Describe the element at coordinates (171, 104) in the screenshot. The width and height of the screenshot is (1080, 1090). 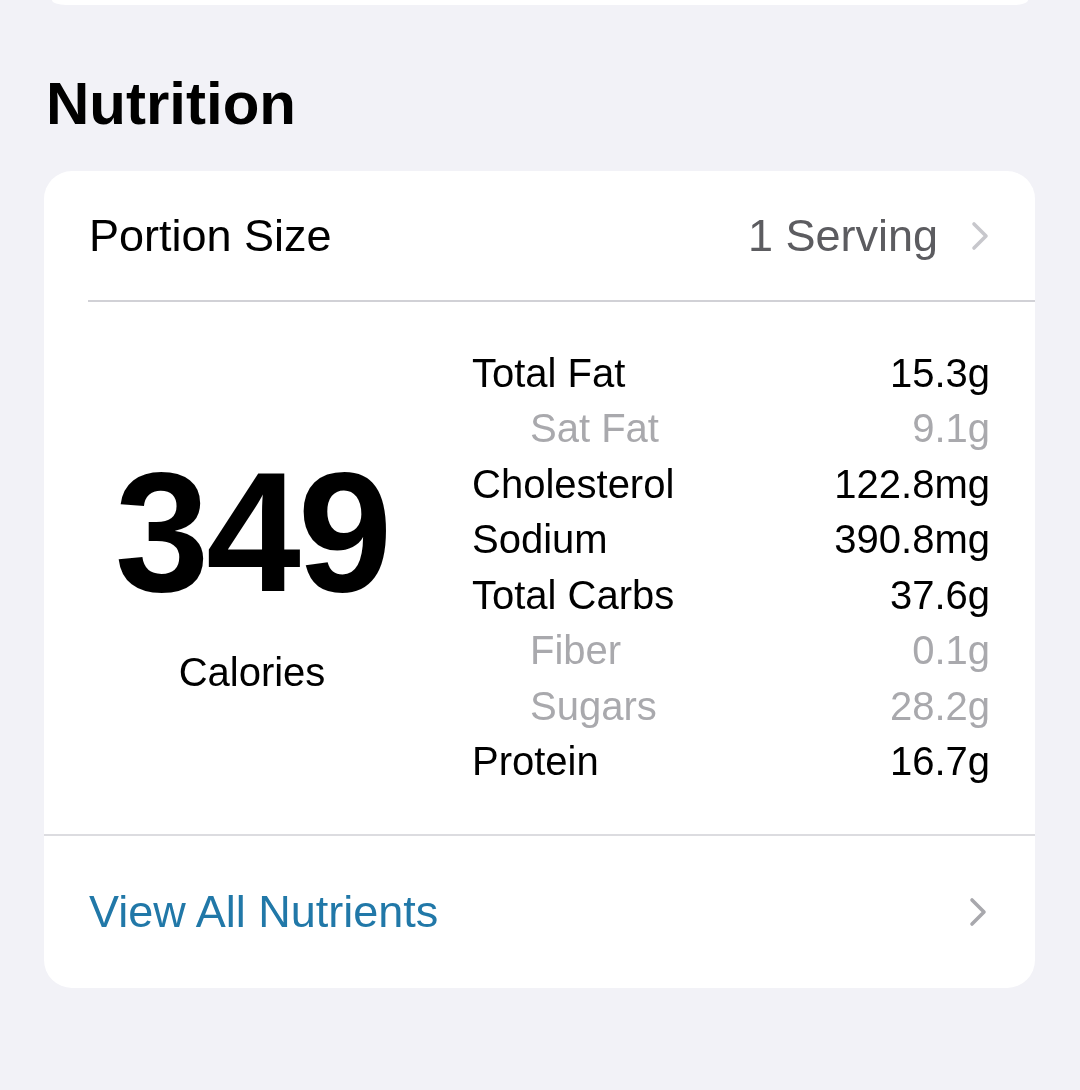
I see `section-heading: Nutrition` at that location.